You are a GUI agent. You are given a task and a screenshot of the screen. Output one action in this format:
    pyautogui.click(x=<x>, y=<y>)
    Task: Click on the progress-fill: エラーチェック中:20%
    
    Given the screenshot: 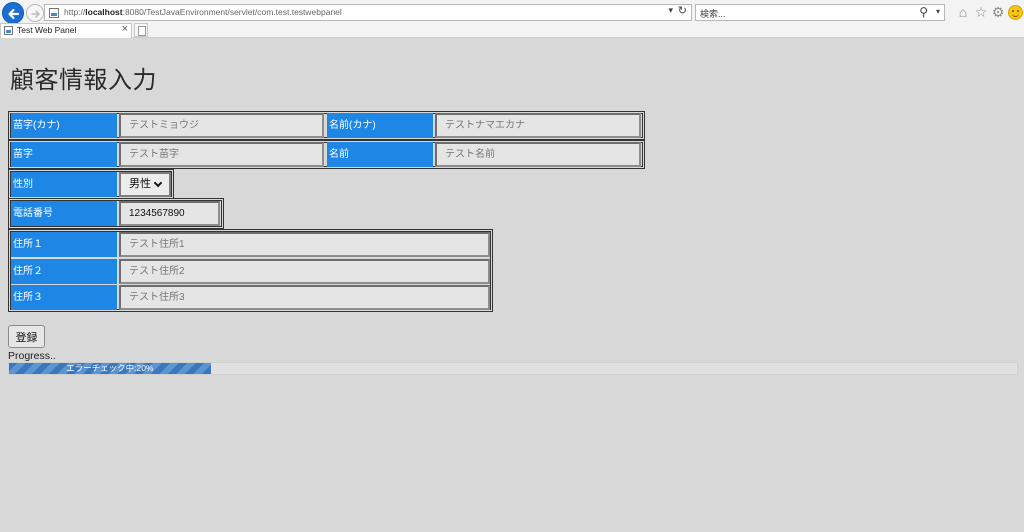 What is the action you would take?
    pyautogui.click(x=110, y=368)
    